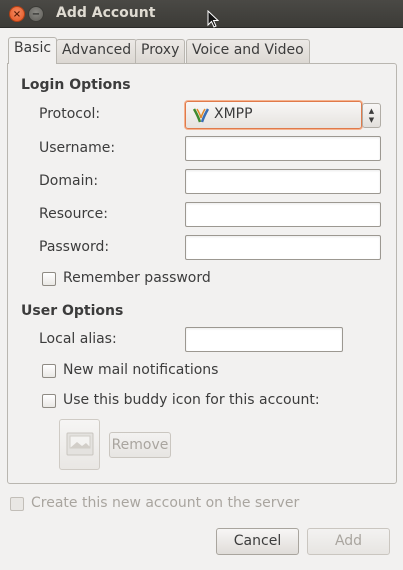  What do you see at coordinates (283, 181) in the screenshot?
I see `domain-field` at bounding box center [283, 181].